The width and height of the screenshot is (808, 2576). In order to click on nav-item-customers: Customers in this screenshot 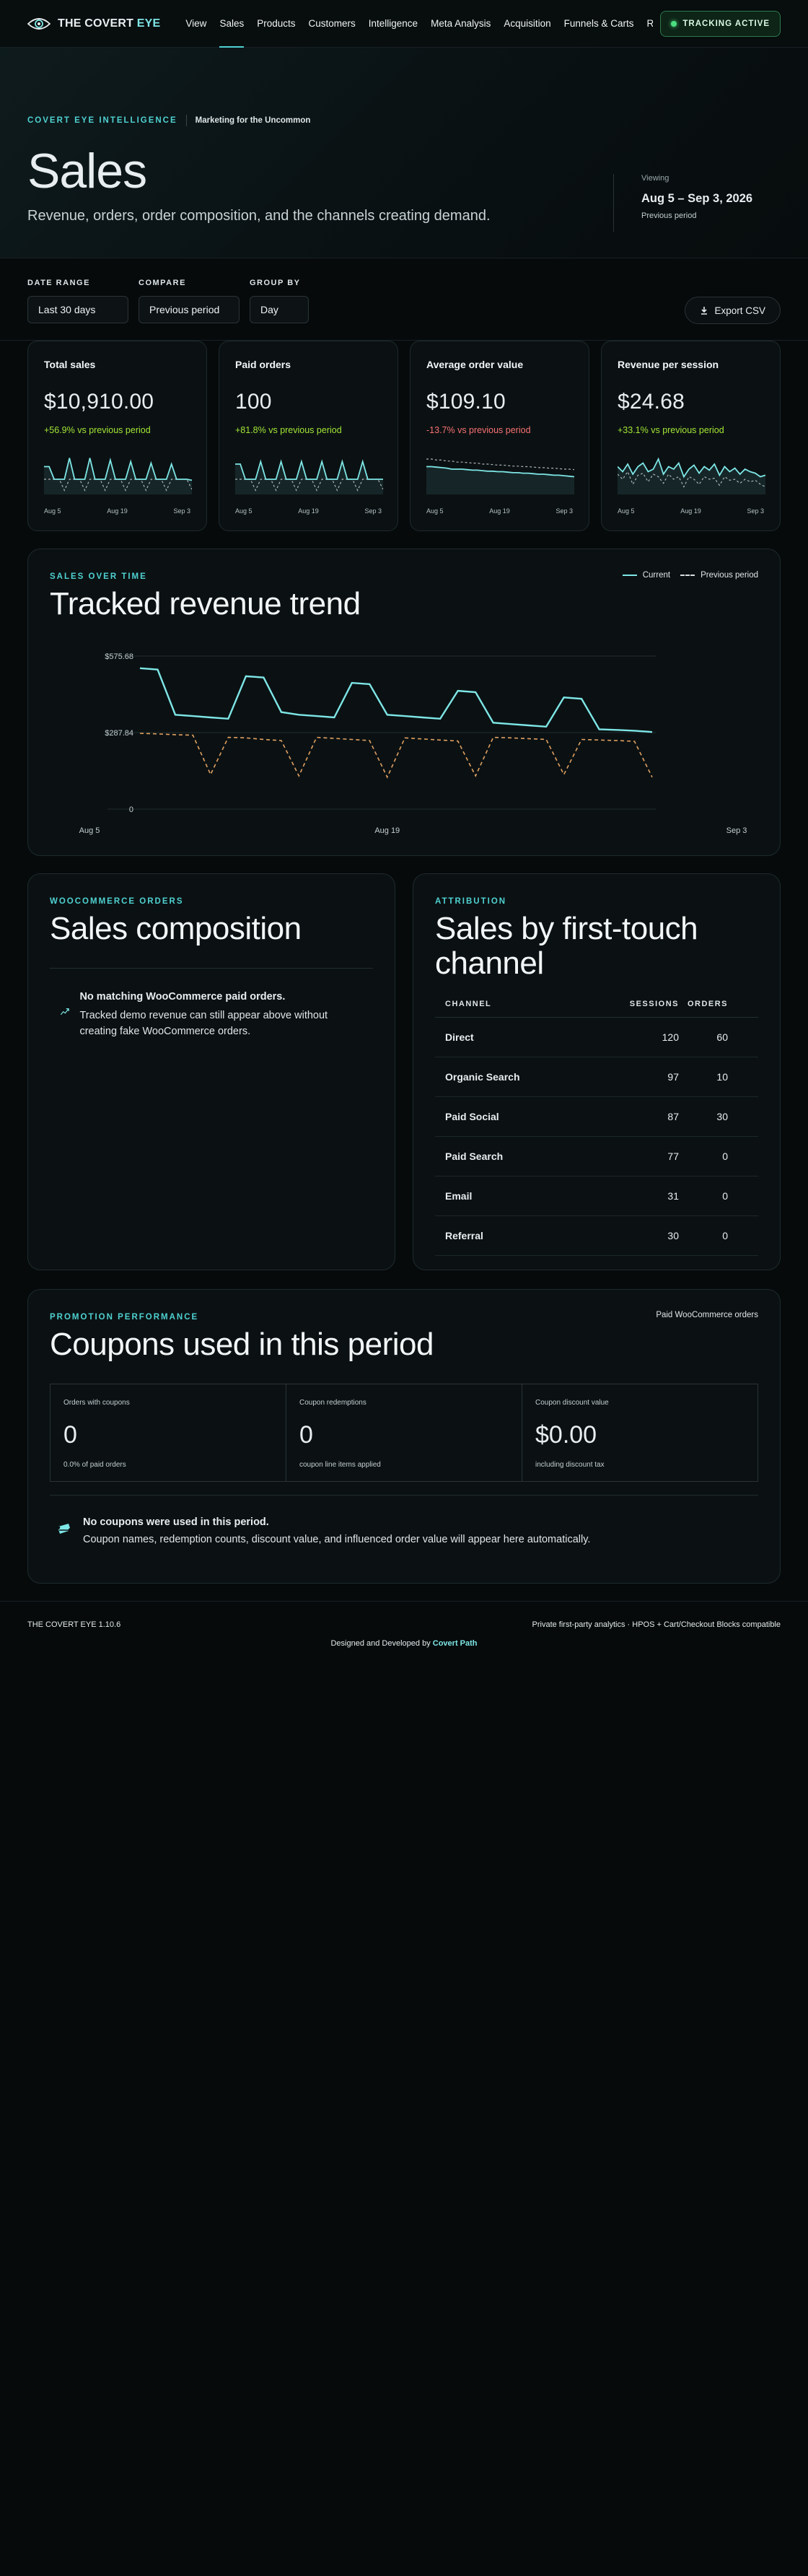, I will do `click(332, 24)`.